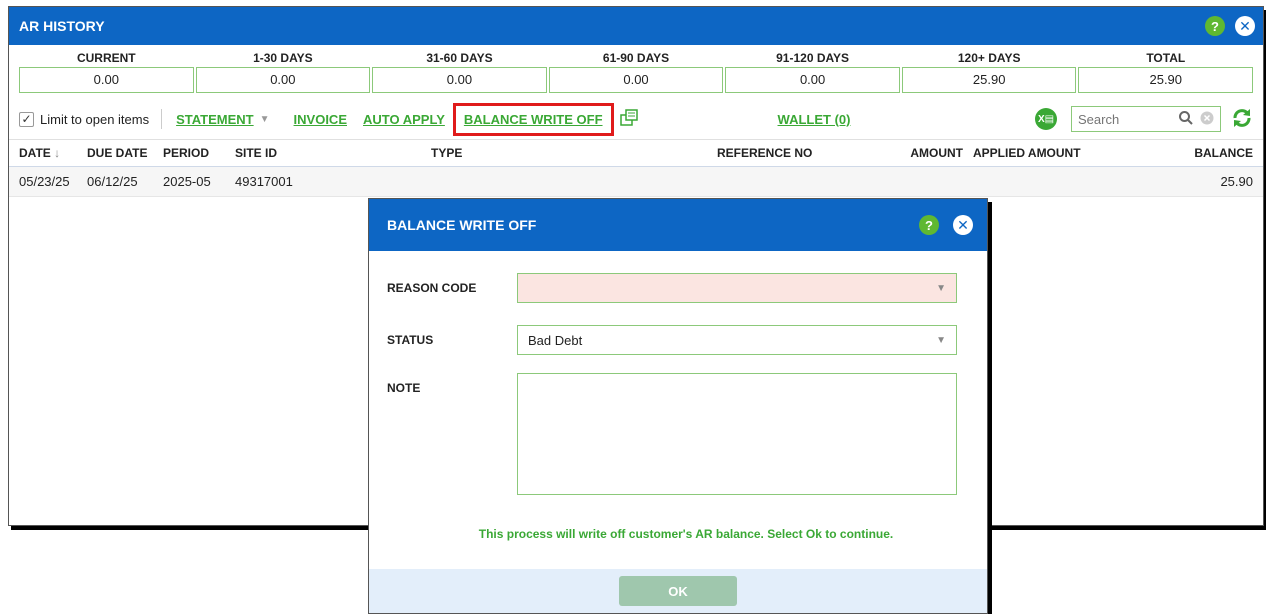 Image resolution: width=1266 pixels, height=614 pixels. What do you see at coordinates (44, 181) in the screenshot?
I see `cell-date: 05/23/25` at bounding box center [44, 181].